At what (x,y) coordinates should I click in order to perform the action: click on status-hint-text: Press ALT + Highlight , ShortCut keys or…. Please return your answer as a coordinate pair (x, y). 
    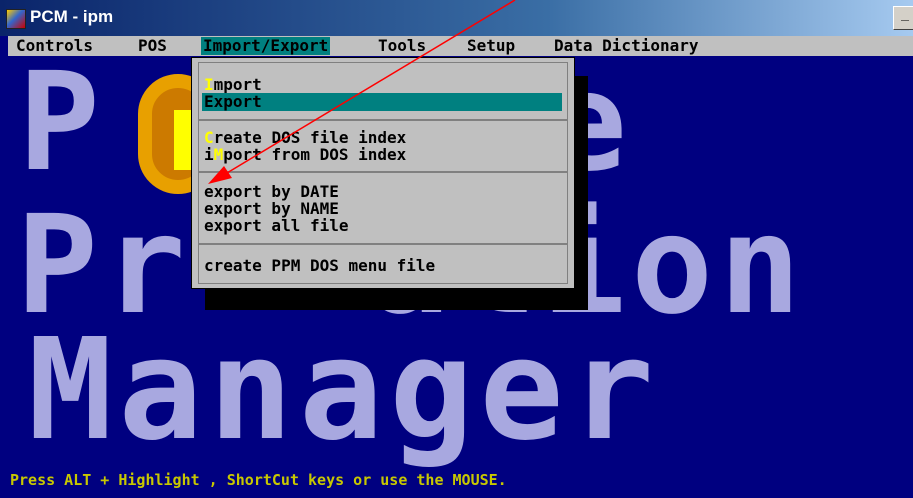
    Looking at the image, I should click on (258, 480).